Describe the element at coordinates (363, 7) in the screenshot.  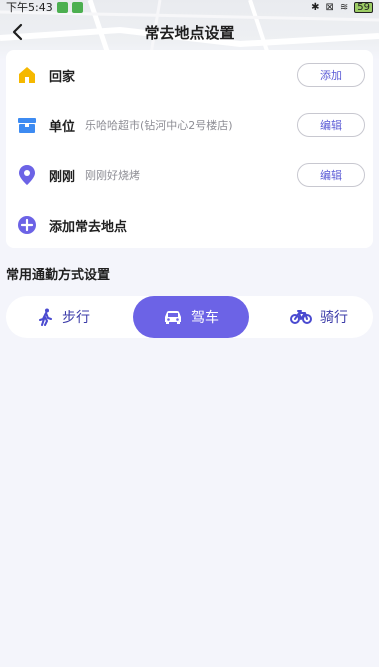
I see `battery-icon: 59` at that location.